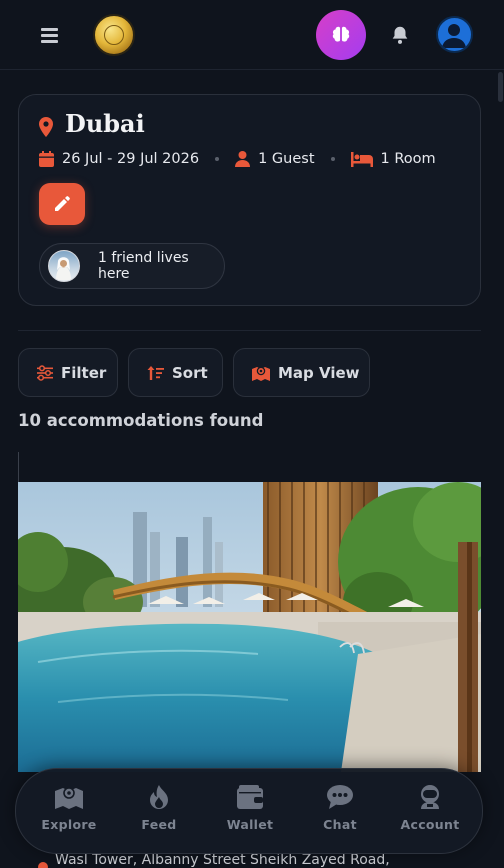 Image resolution: width=504 pixels, height=868 pixels. What do you see at coordinates (131, 159) in the screenshot?
I see `date-range-text: 26 Jul - 29 Jul 2026` at bounding box center [131, 159].